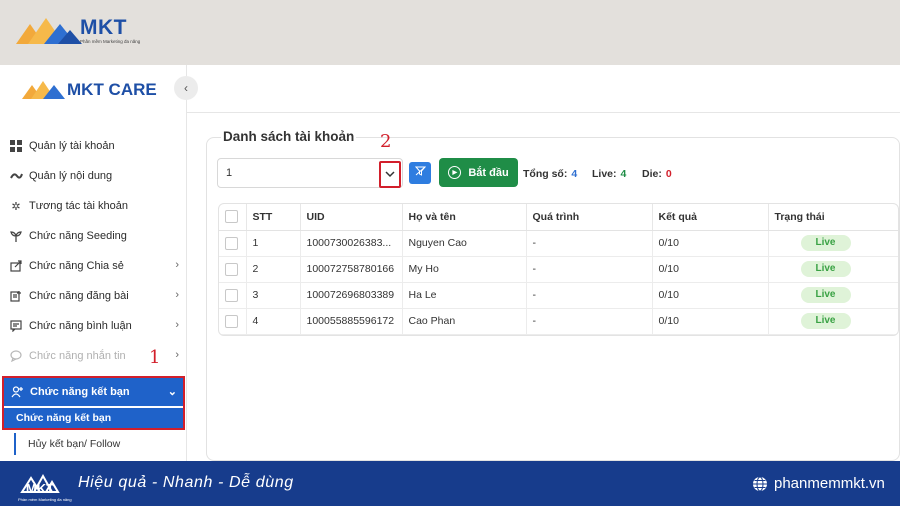 The height and width of the screenshot is (506, 900). What do you see at coordinates (93, 326) in the screenshot?
I see `sidebar-item-comment: Chức năng bình luận ›` at bounding box center [93, 326].